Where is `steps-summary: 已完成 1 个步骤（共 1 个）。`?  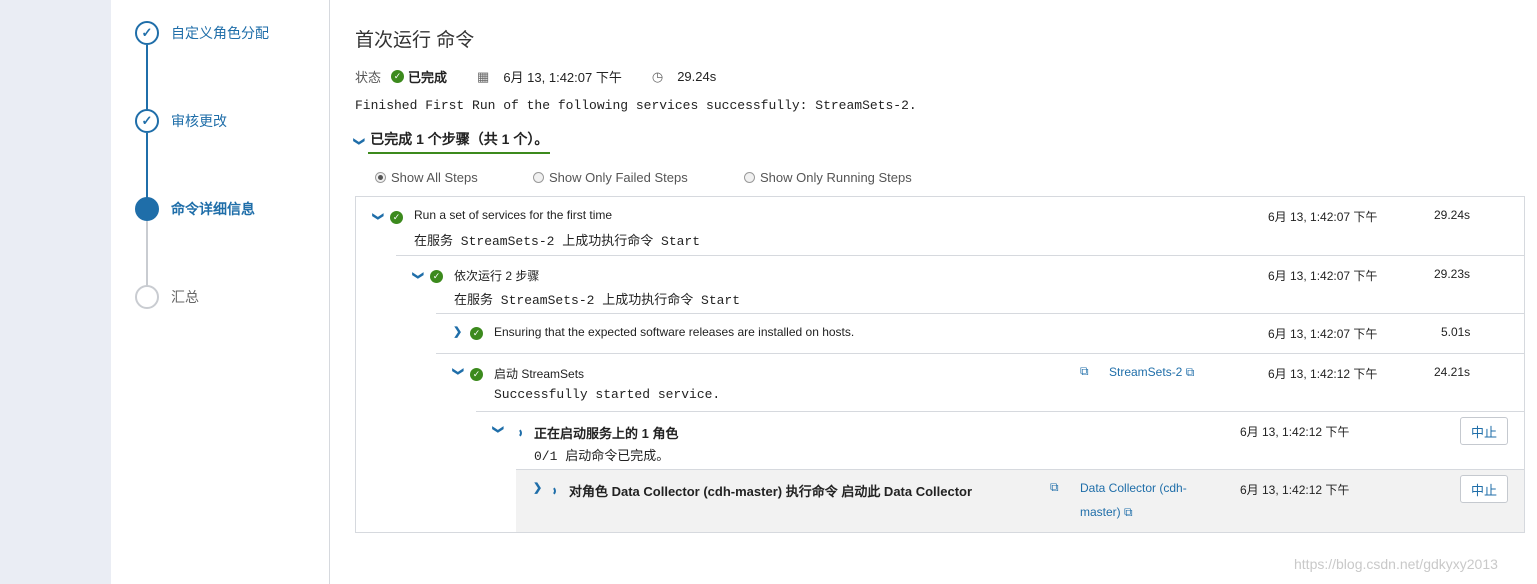
steps-summary: 已完成 1 个步骤（共 1 个）。 is located at coordinates (459, 141).